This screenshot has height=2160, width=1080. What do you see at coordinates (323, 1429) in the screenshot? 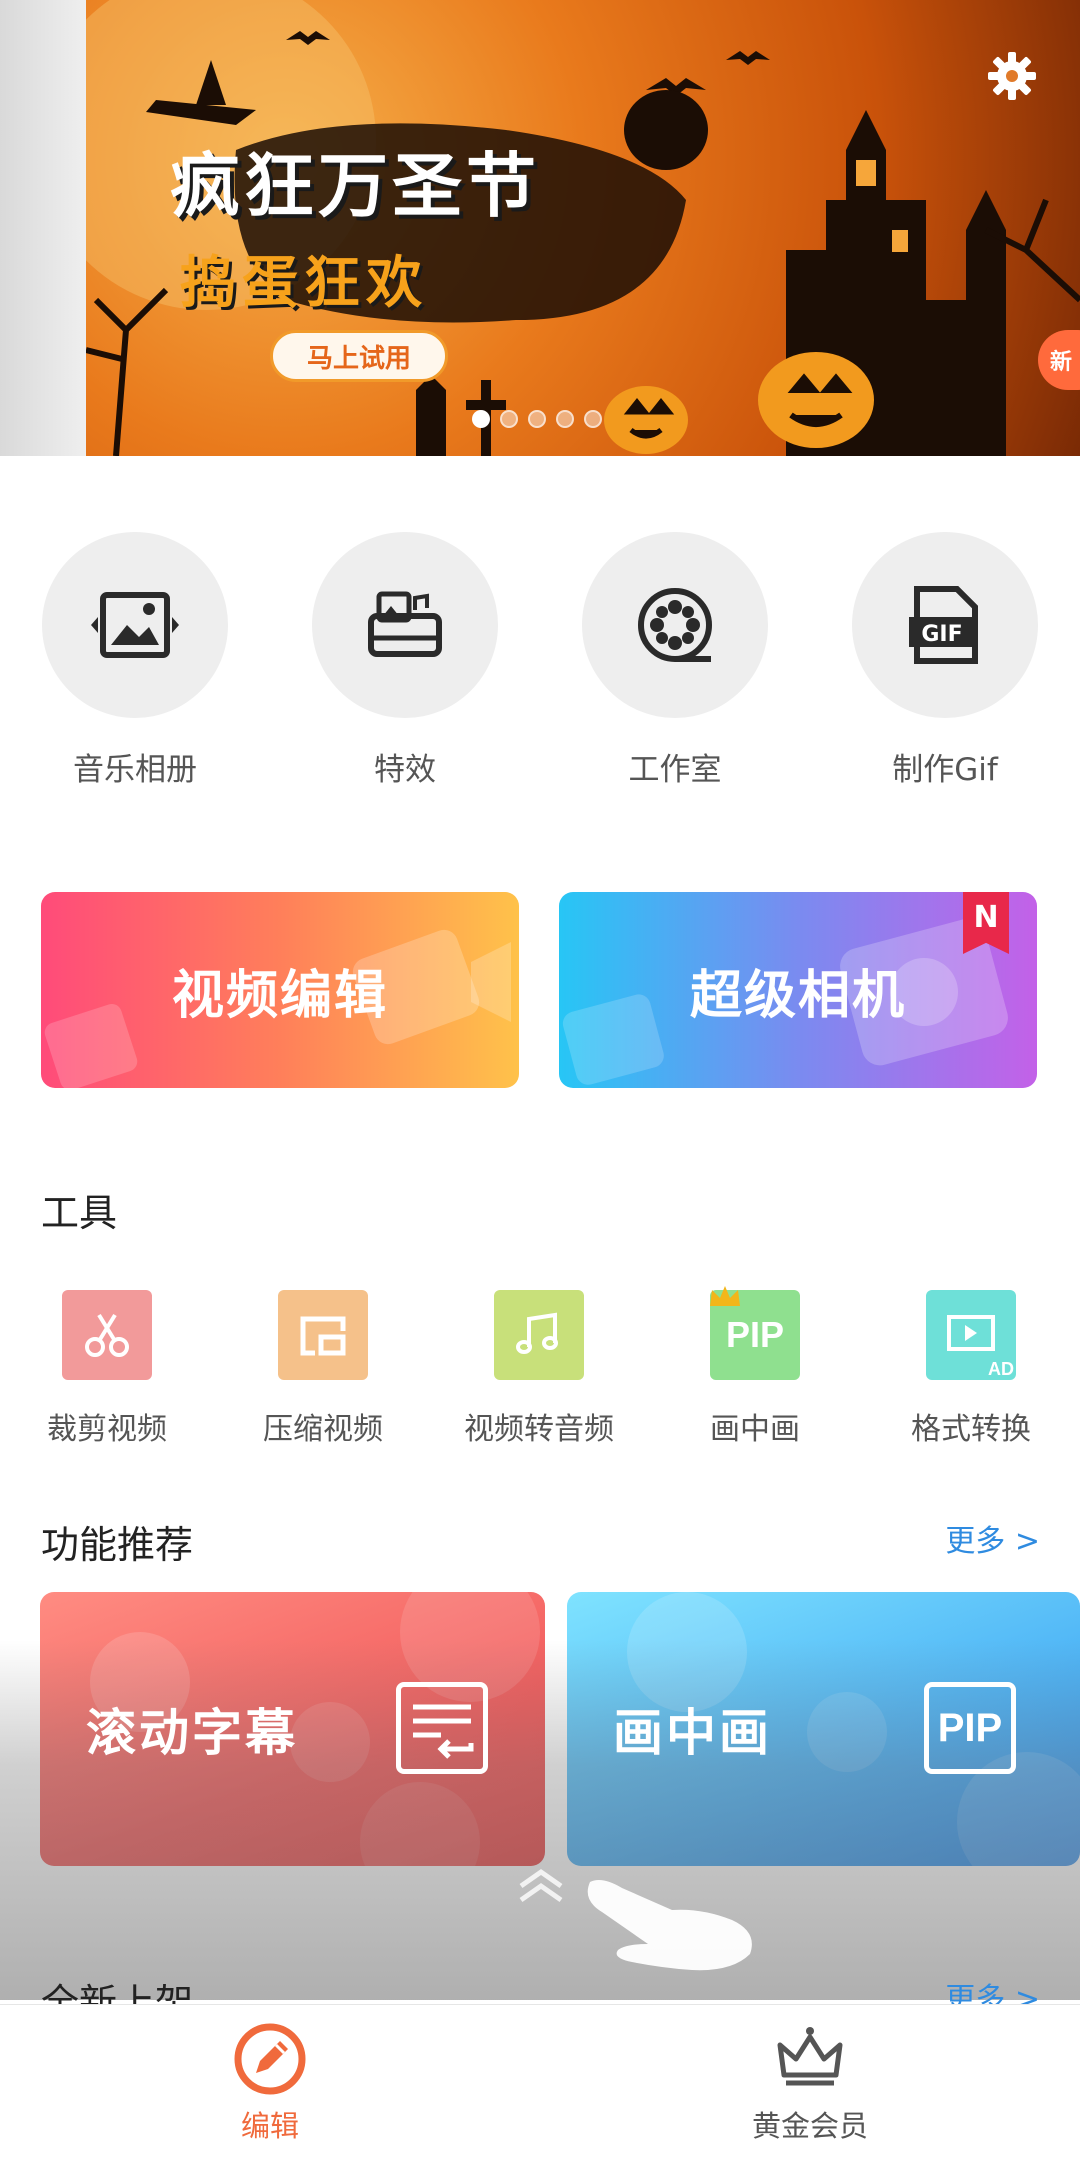
I see `tool-label: 压缩视频` at bounding box center [323, 1429].